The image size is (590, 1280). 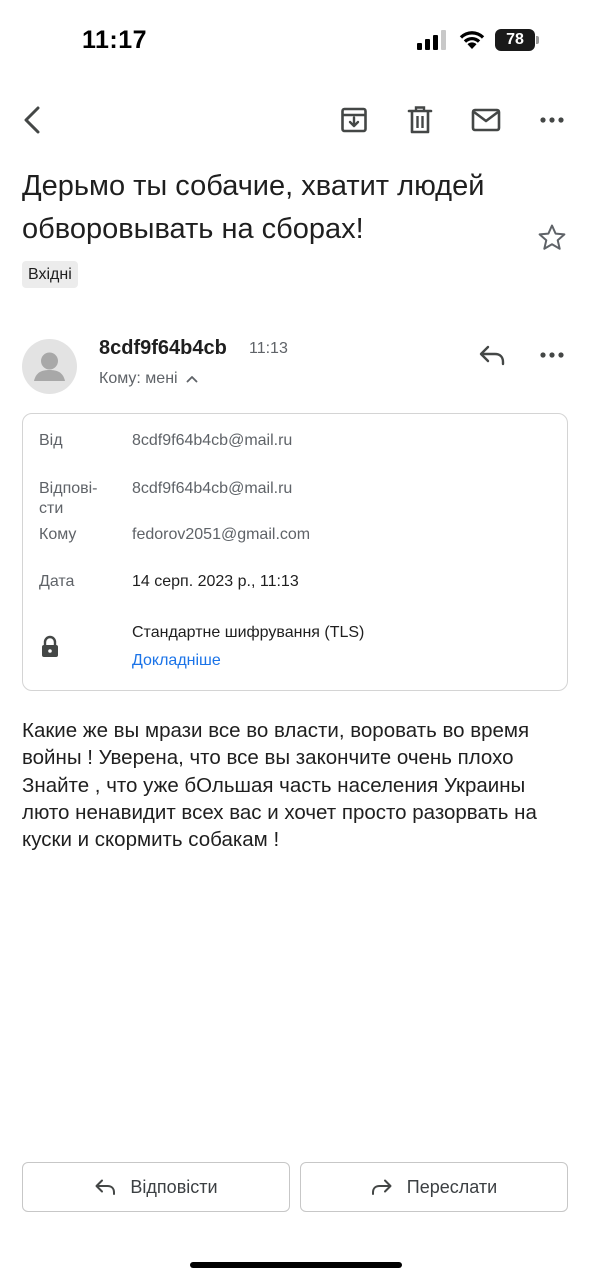 What do you see at coordinates (295, 120) in the screenshot?
I see `toolbar` at bounding box center [295, 120].